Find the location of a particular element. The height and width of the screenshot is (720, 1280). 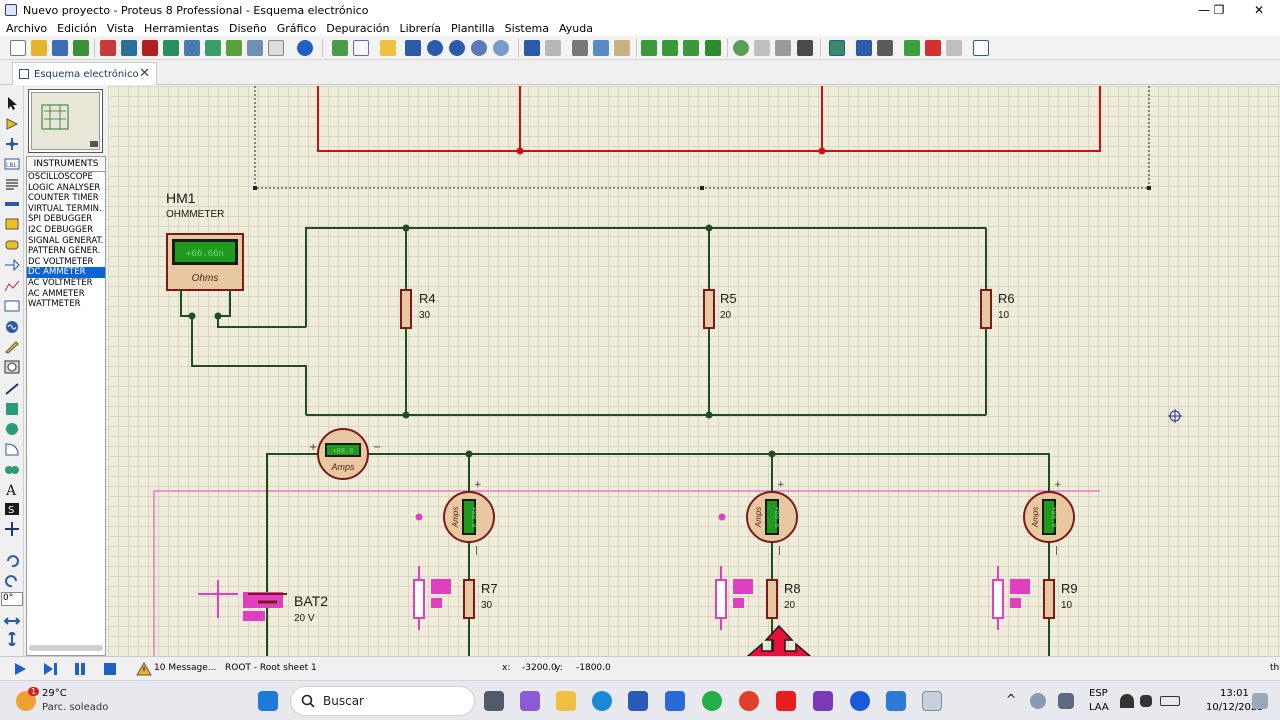

zoom-out-icon is located at coordinates (457, 48).